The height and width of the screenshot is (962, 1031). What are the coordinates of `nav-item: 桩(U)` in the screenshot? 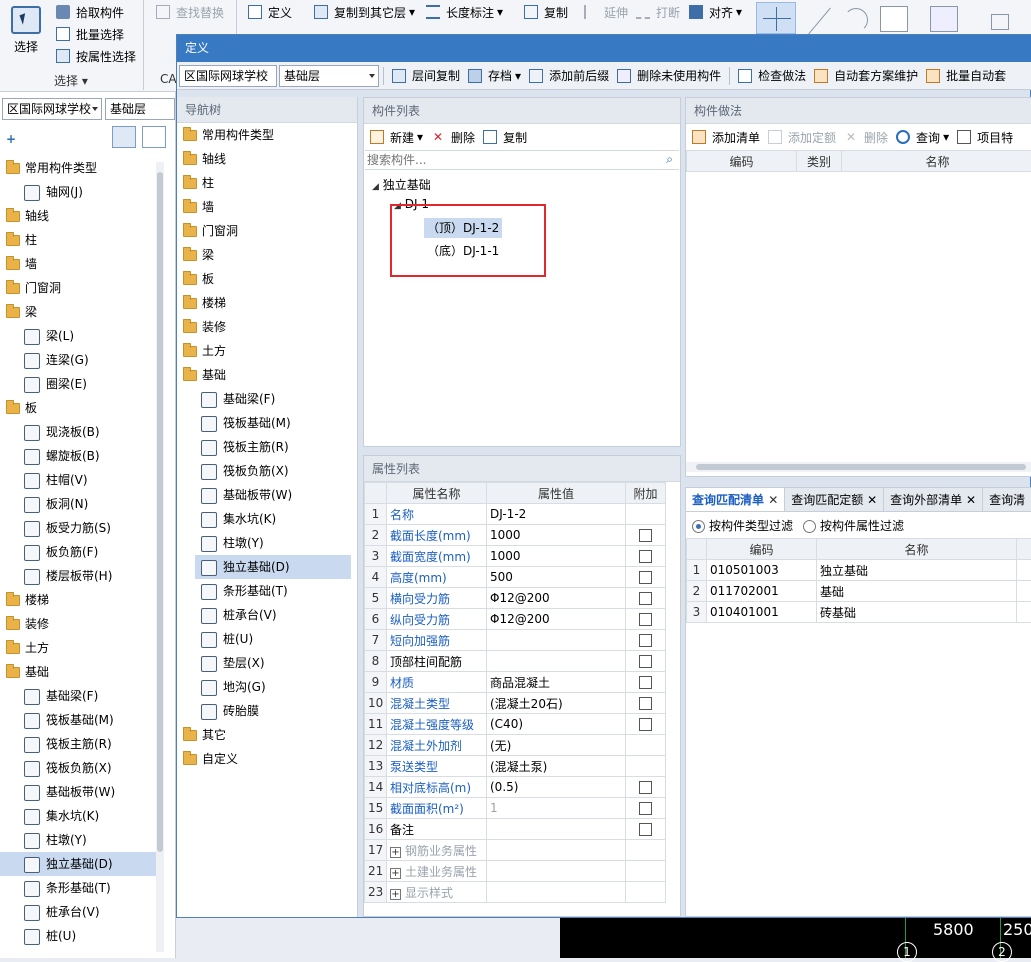 It's located at (267, 639).